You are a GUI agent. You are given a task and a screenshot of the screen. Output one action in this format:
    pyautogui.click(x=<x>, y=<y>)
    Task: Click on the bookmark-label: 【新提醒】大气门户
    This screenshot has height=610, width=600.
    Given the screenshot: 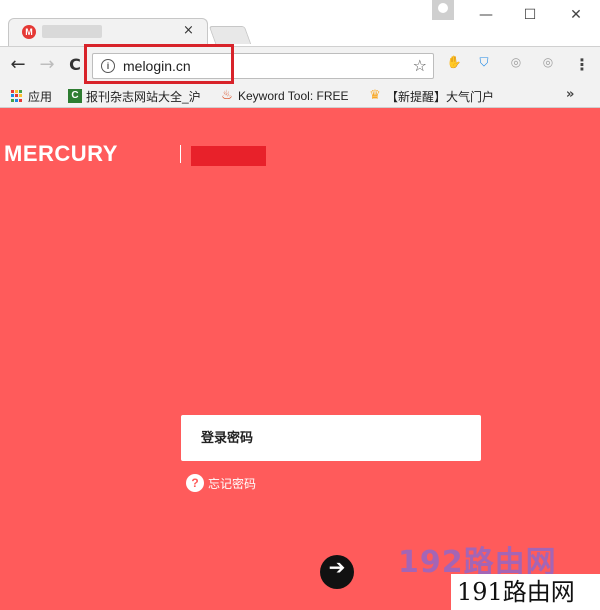 What is the action you would take?
    pyautogui.click(x=440, y=96)
    